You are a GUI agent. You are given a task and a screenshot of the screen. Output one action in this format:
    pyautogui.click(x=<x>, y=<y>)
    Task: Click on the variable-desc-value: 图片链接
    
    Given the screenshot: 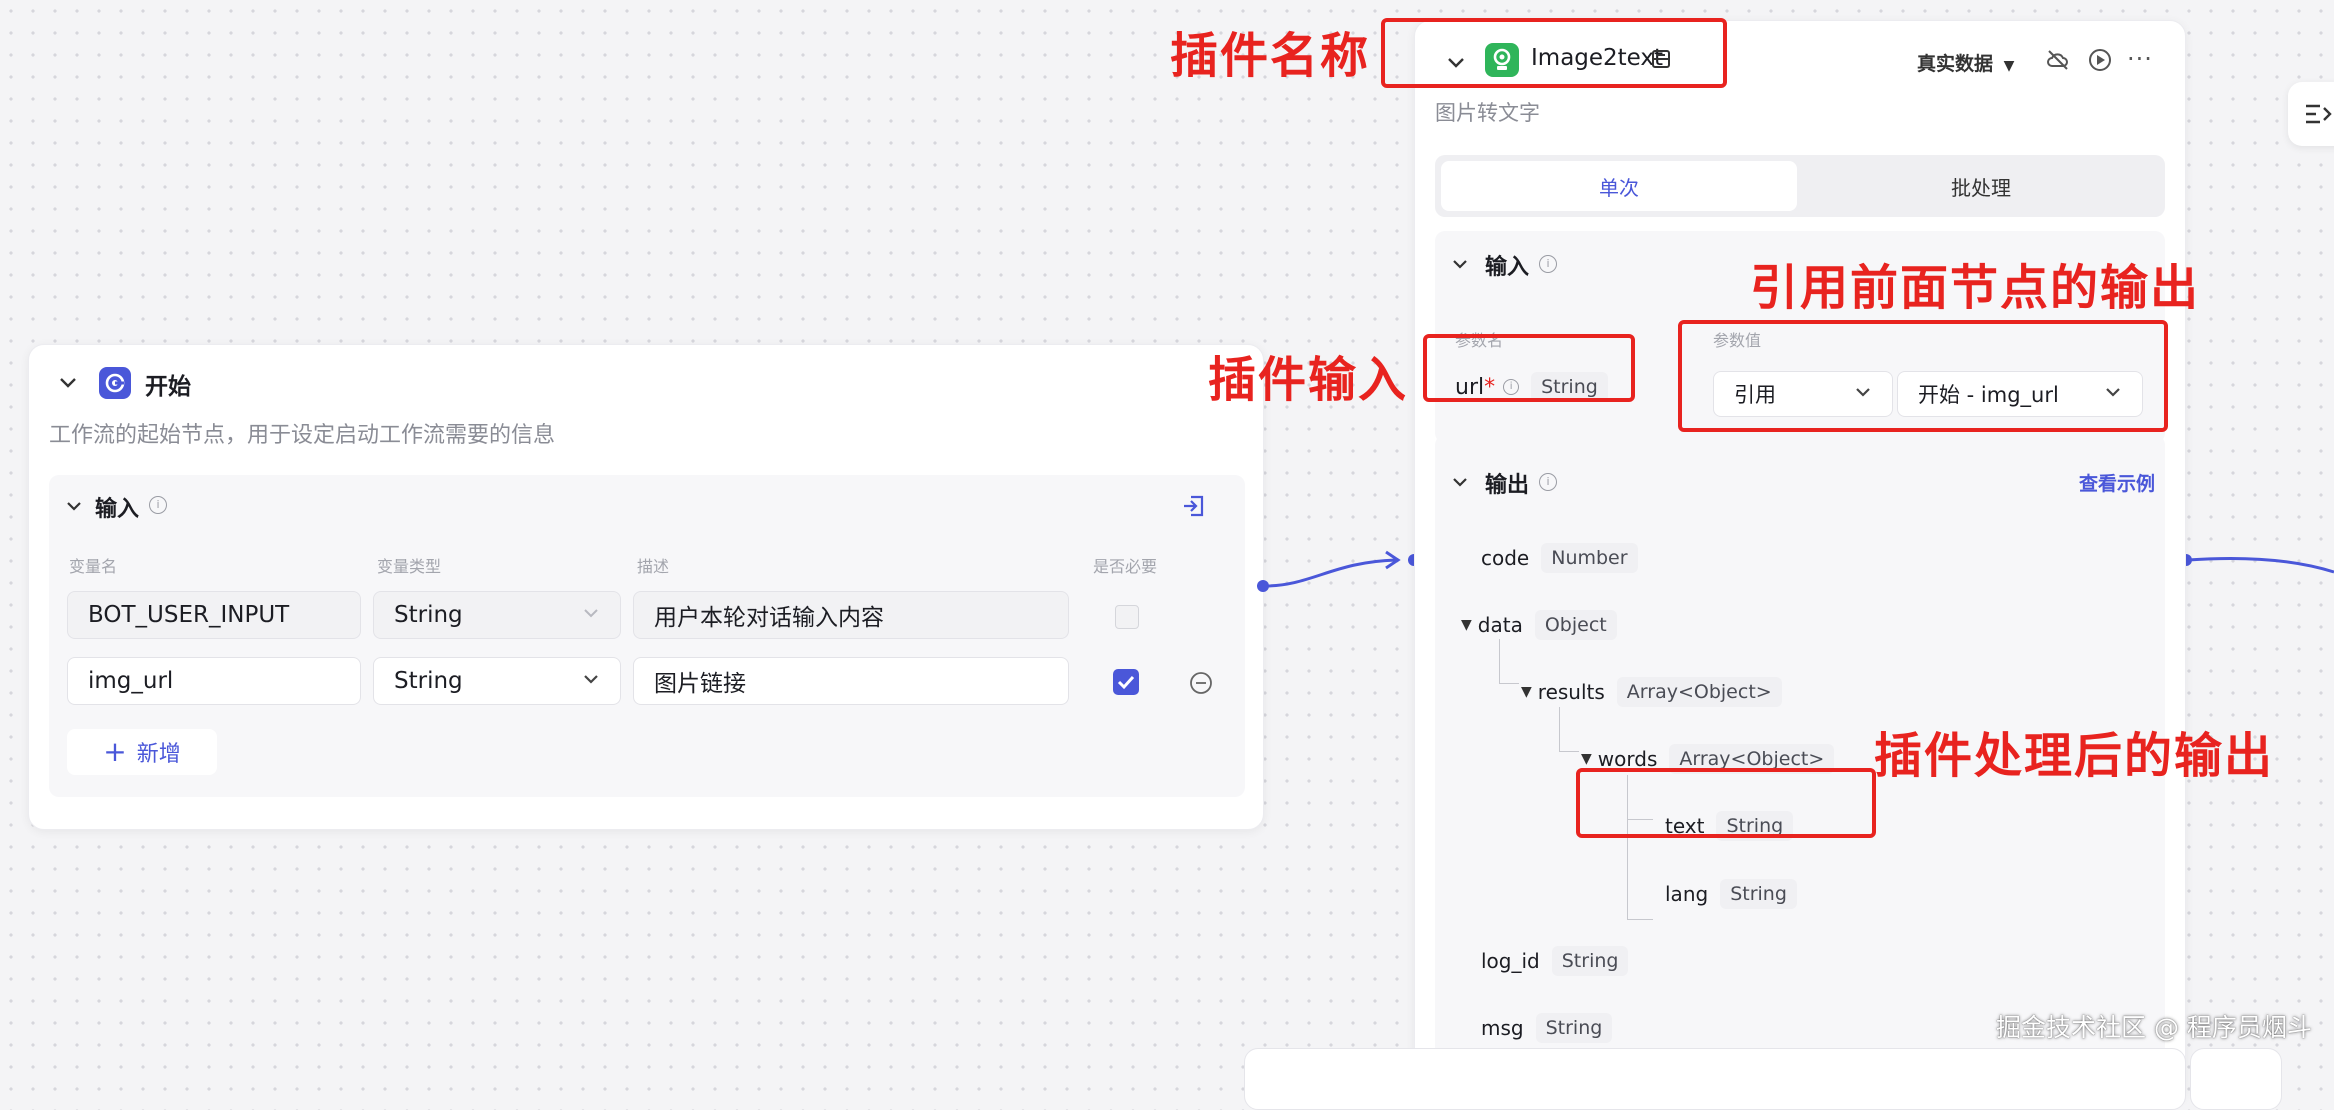 What is the action you would take?
    pyautogui.click(x=700, y=684)
    